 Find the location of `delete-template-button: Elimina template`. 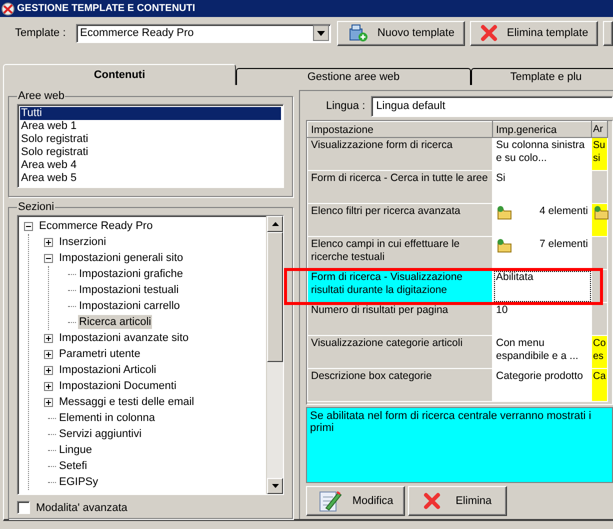

delete-template-button: Elimina template is located at coordinates (534, 33).